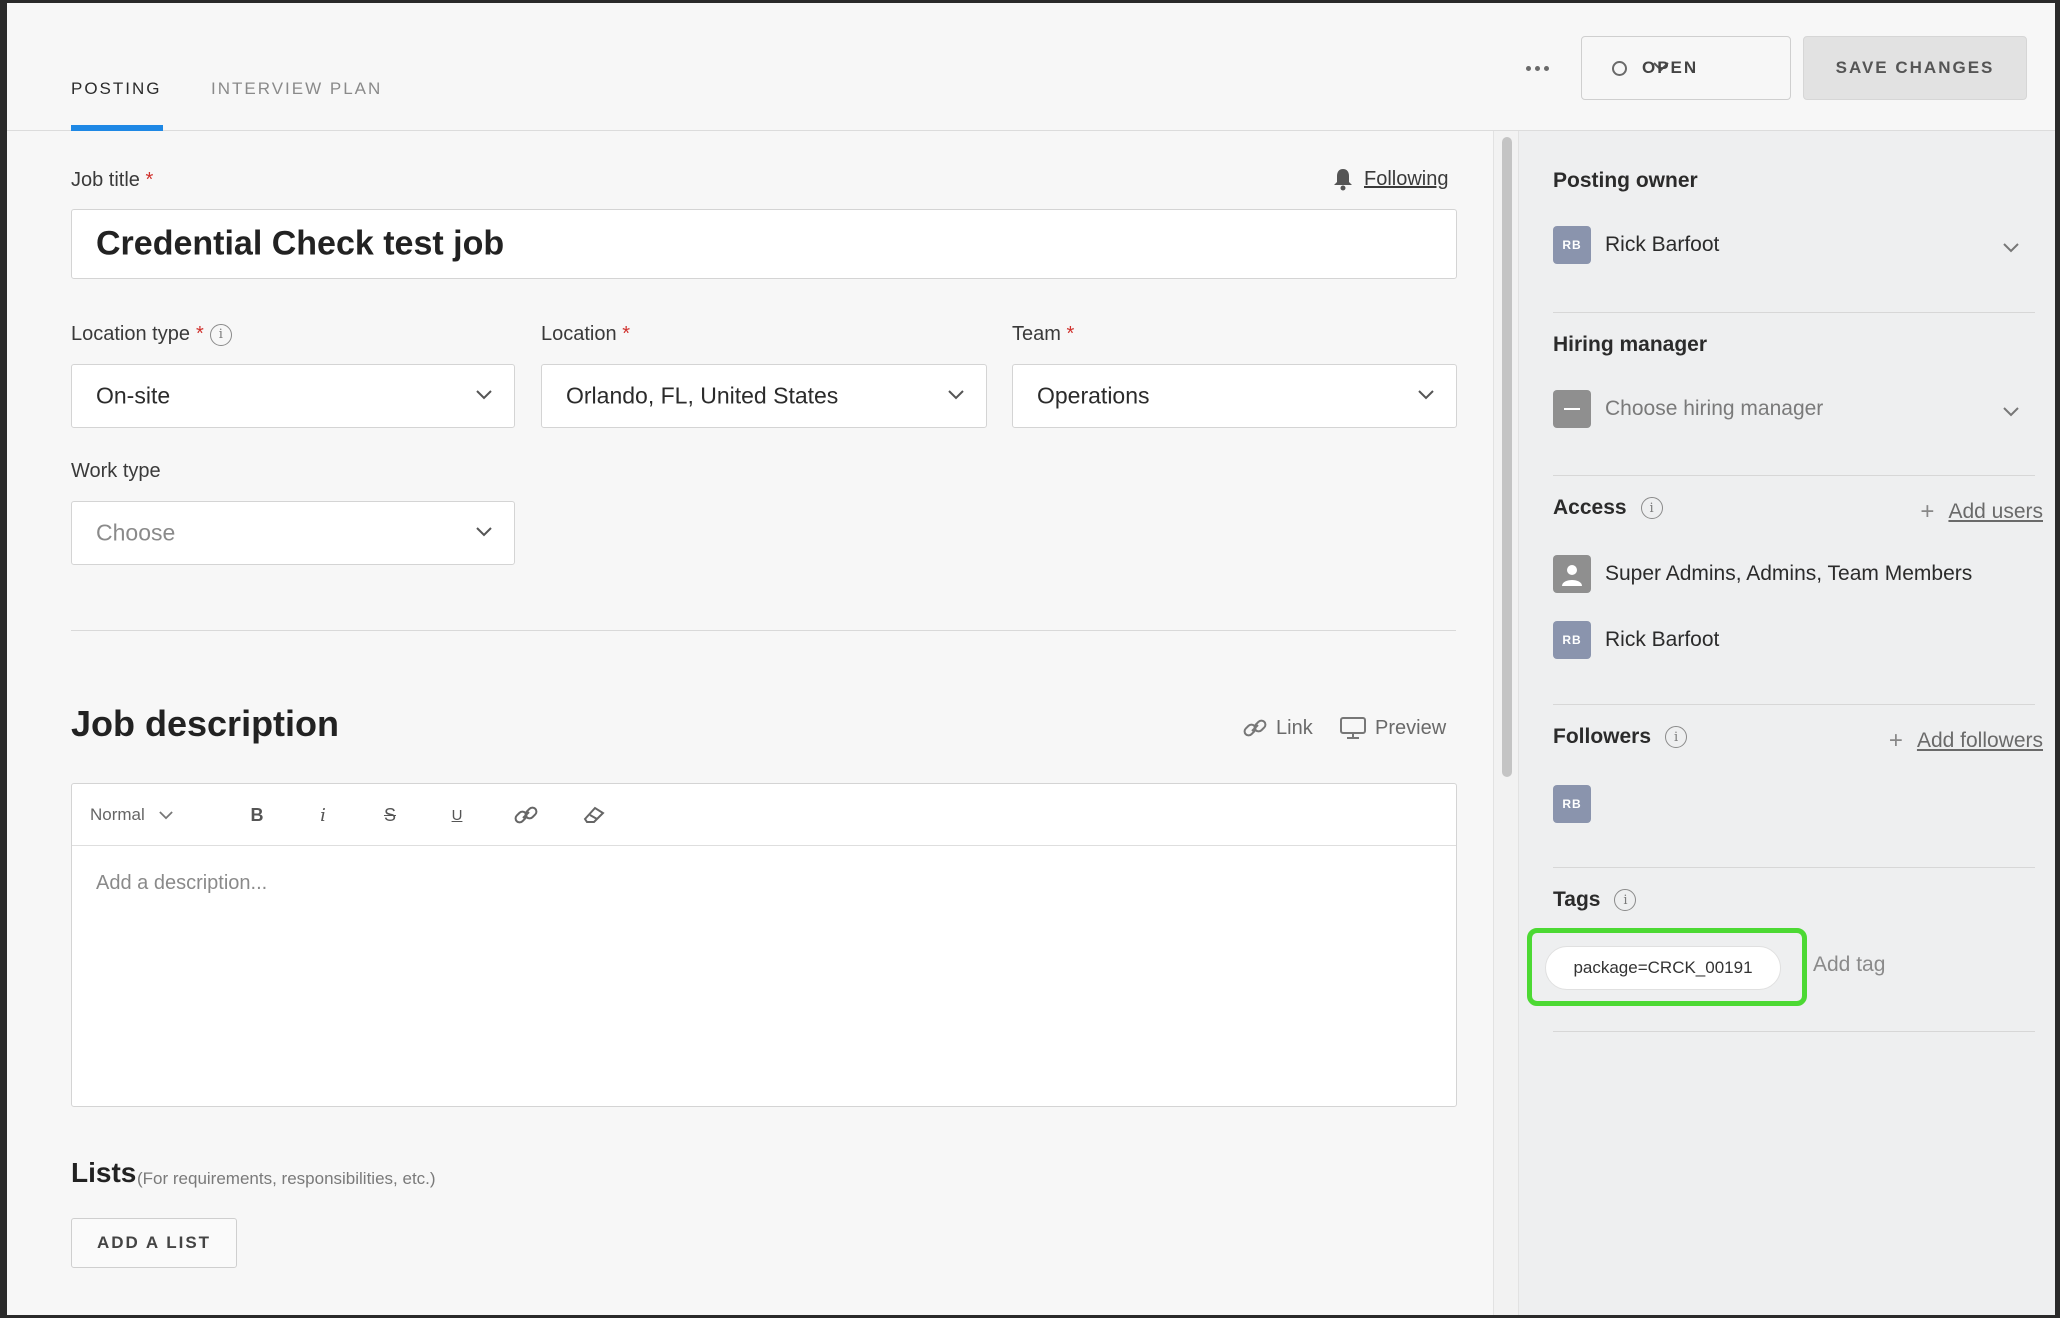 The image size is (2060, 1318). What do you see at coordinates (1234, 396) in the screenshot?
I see `team-select: Operations` at bounding box center [1234, 396].